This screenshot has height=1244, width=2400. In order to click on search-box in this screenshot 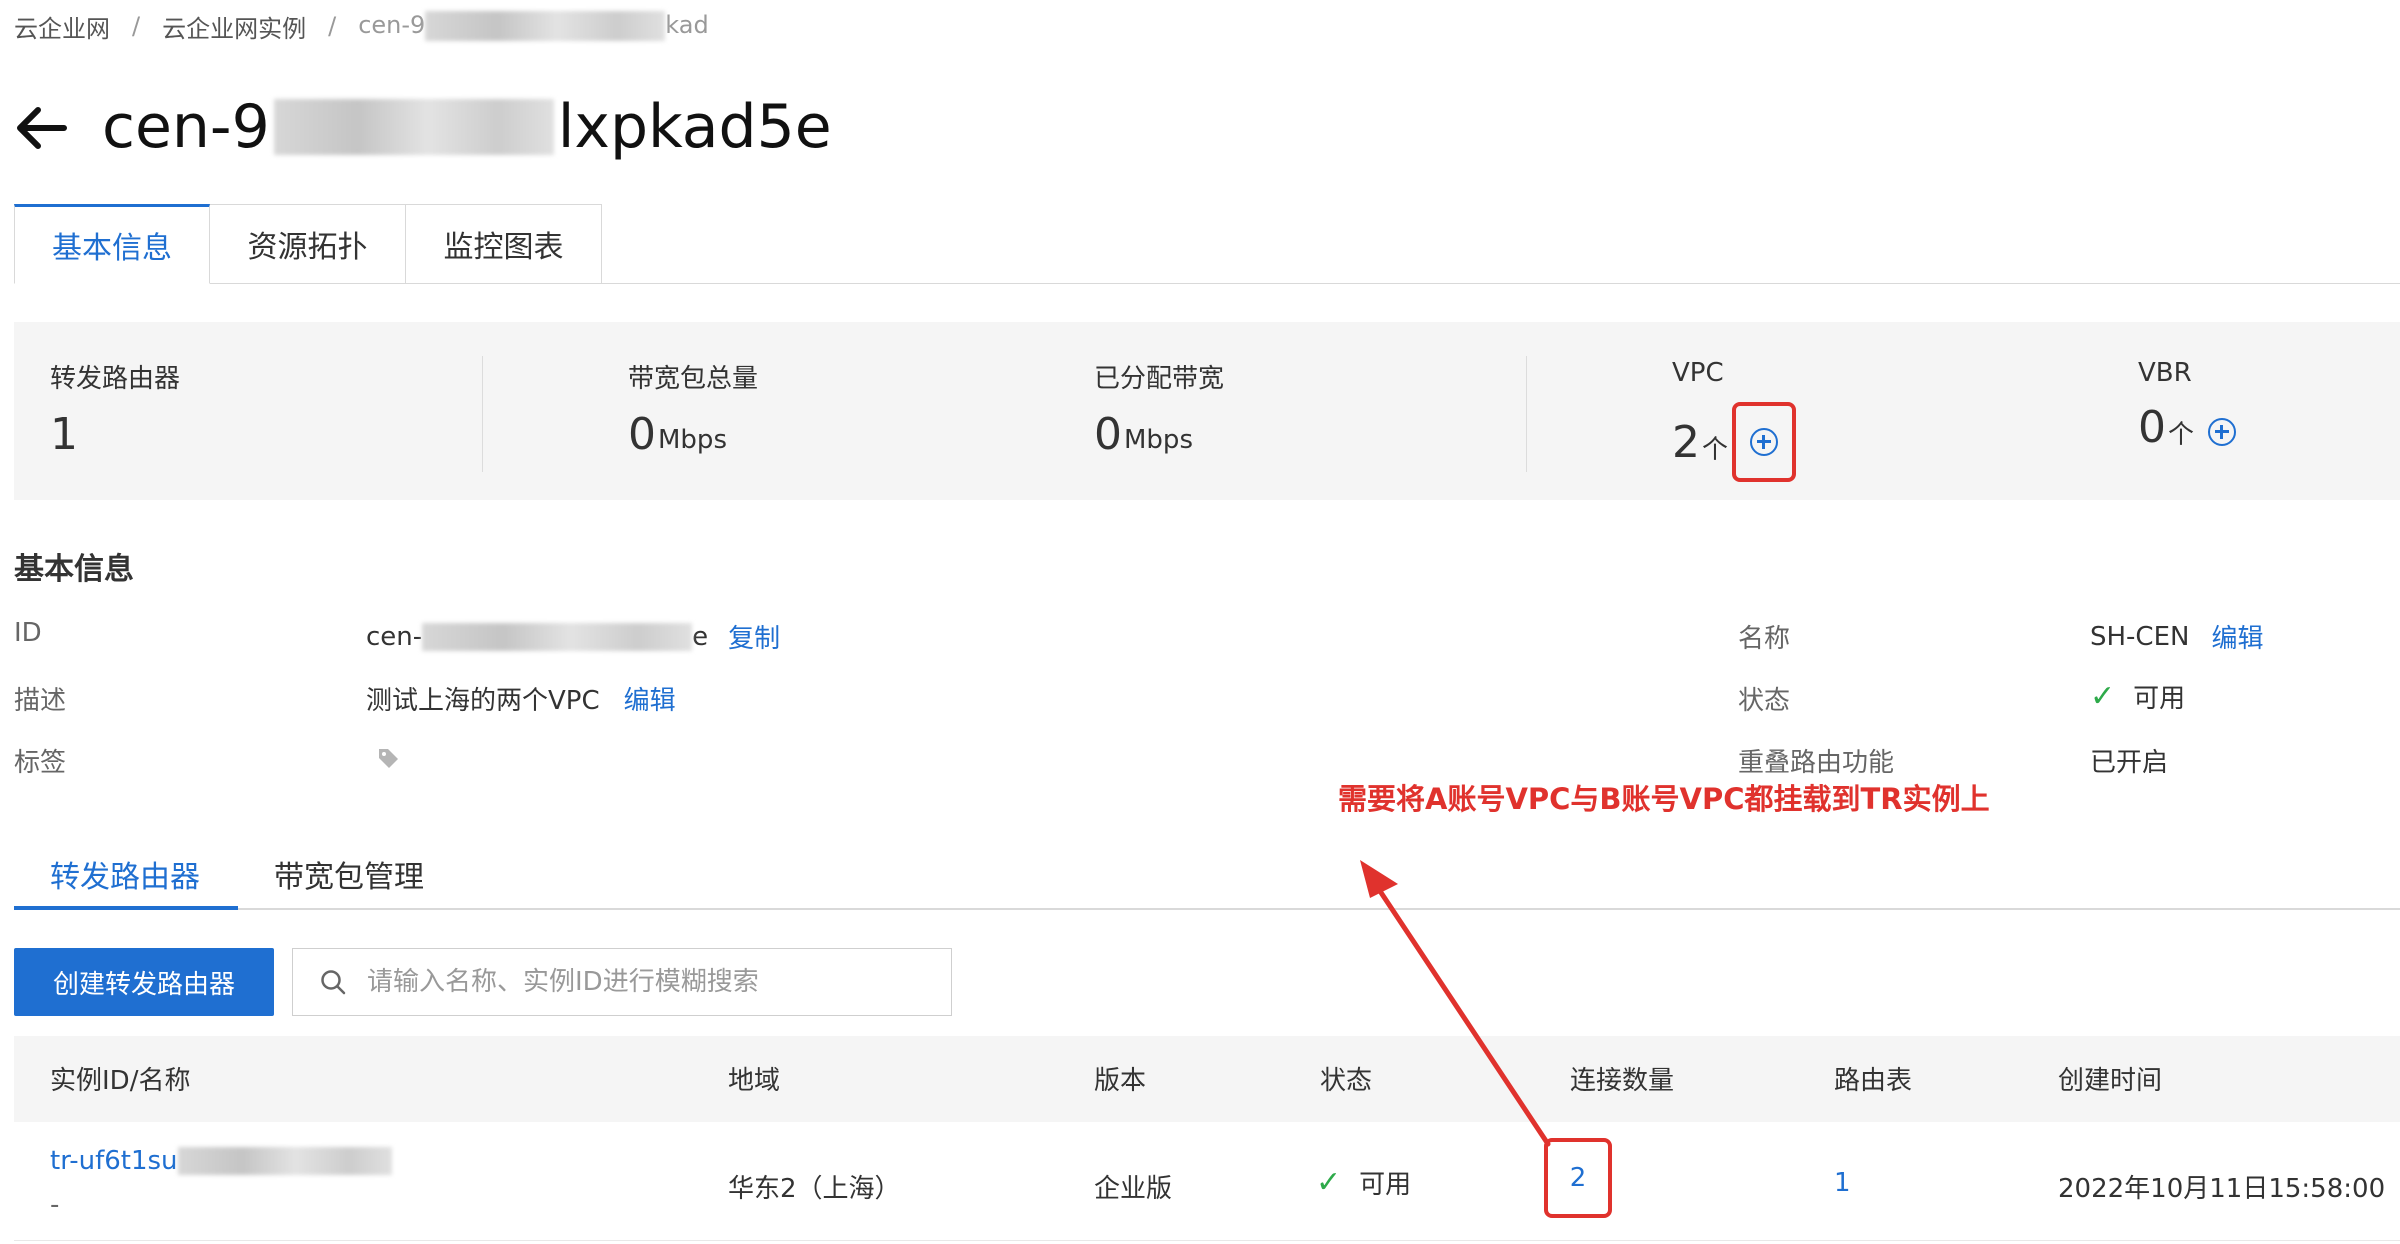, I will do `click(622, 982)`.